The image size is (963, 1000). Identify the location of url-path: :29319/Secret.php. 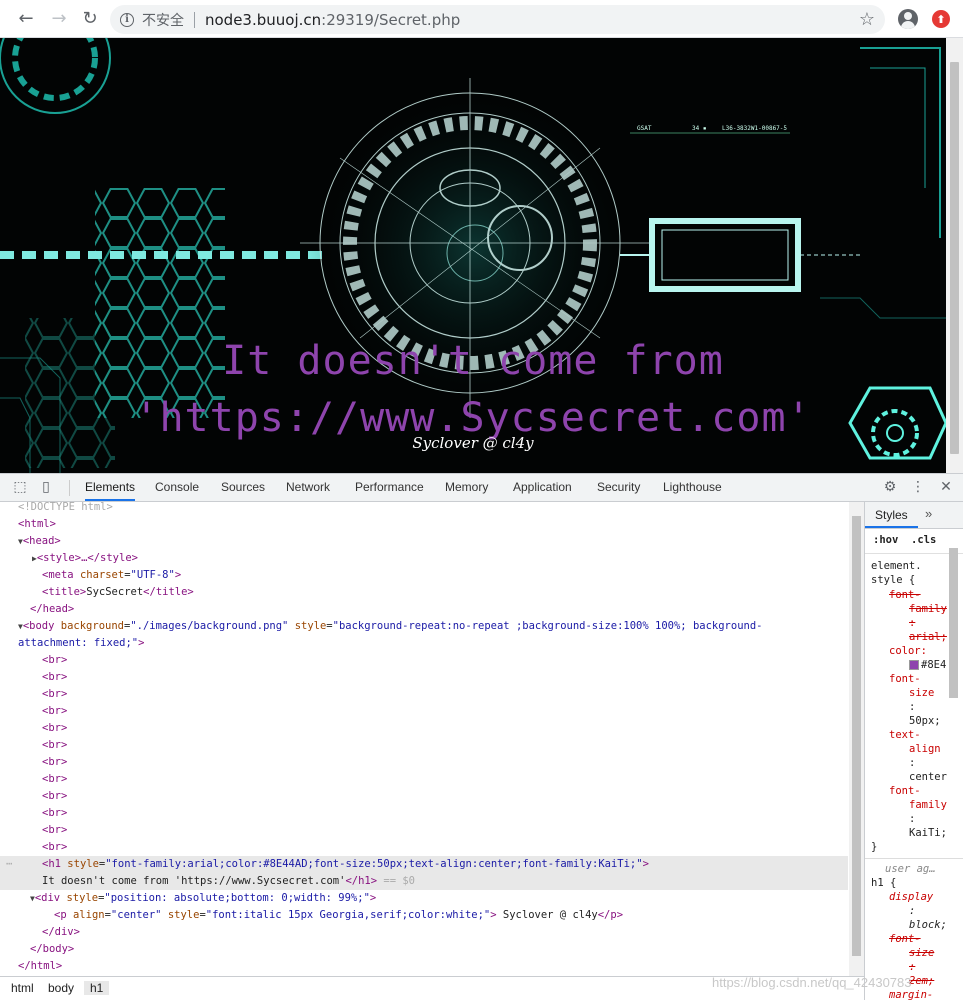
(390, 20).